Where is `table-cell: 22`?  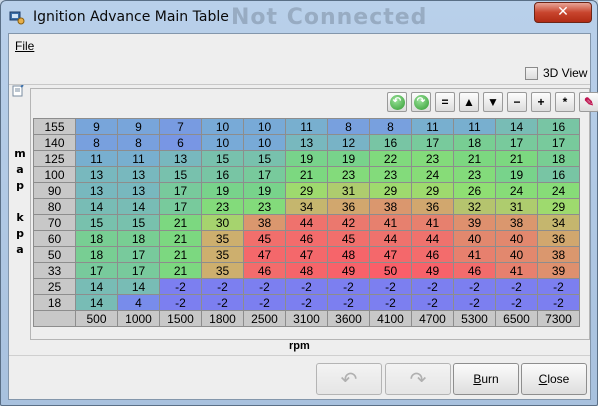 table-cell: 22 is located at coordinates (390, 158).